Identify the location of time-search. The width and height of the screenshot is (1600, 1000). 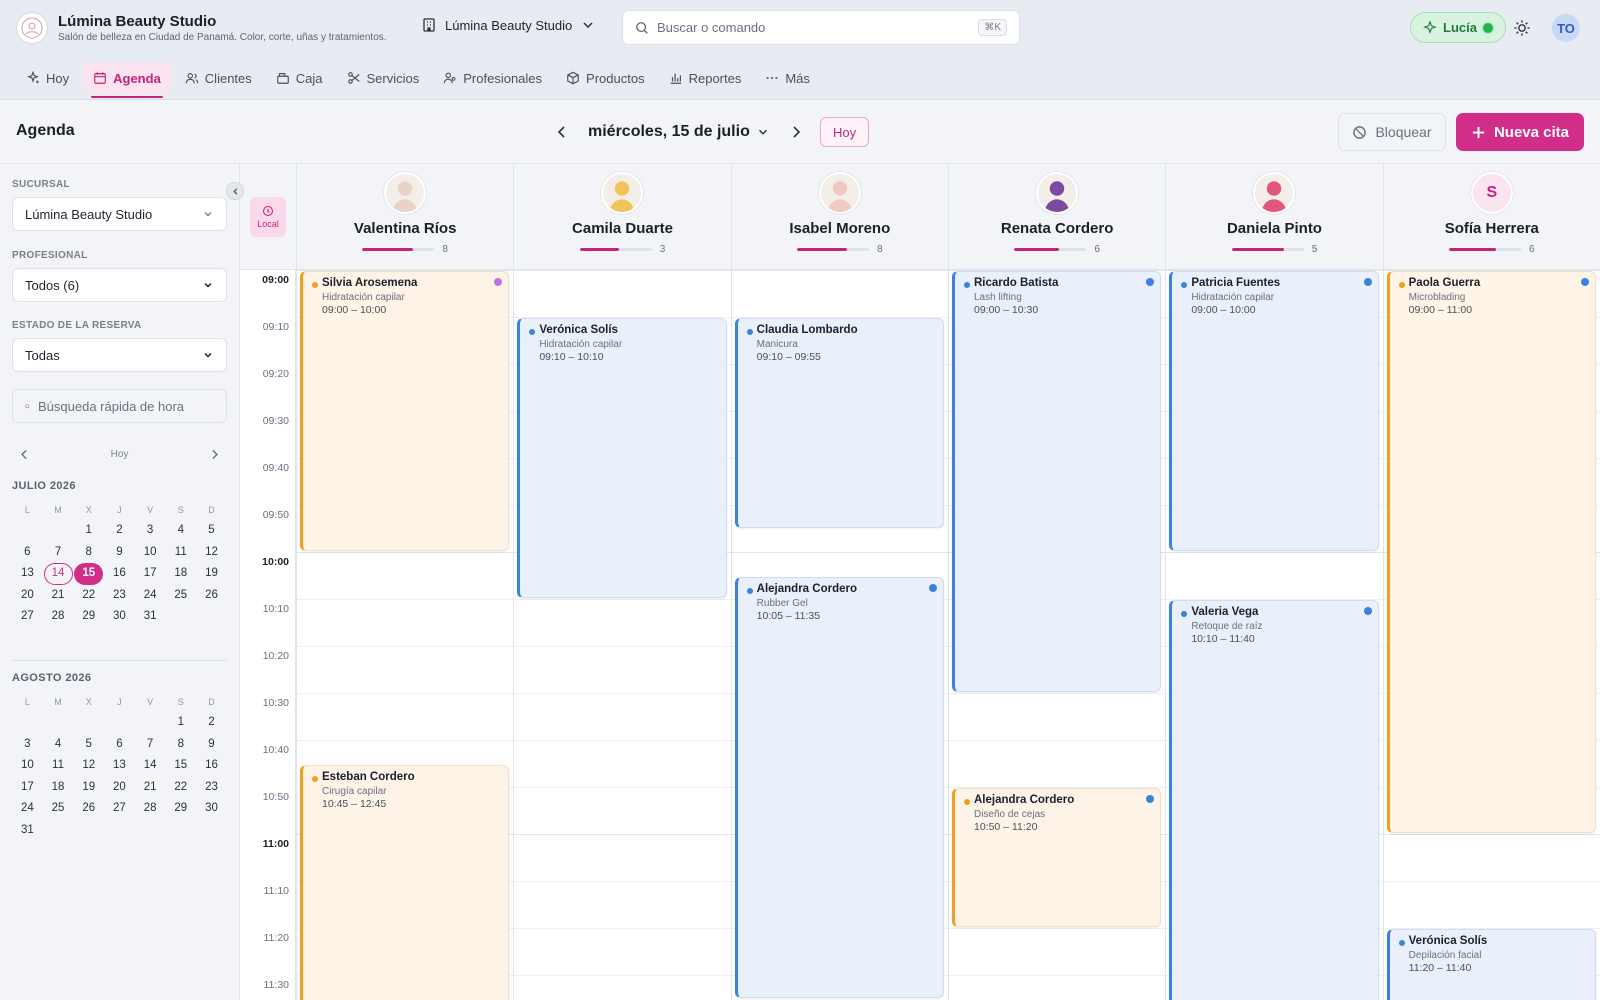
(119, 406).